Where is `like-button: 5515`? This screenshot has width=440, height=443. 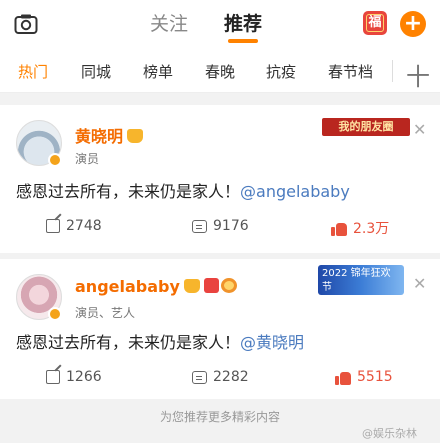
like-button: 5515 is located at coordinates (364, 377).